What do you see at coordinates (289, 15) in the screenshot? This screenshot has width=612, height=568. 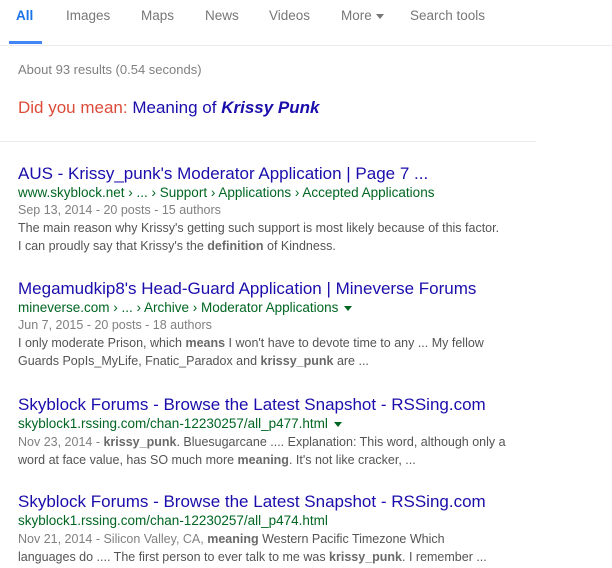 I see `tab-videos: Videos` at bounding box center [289, 15].